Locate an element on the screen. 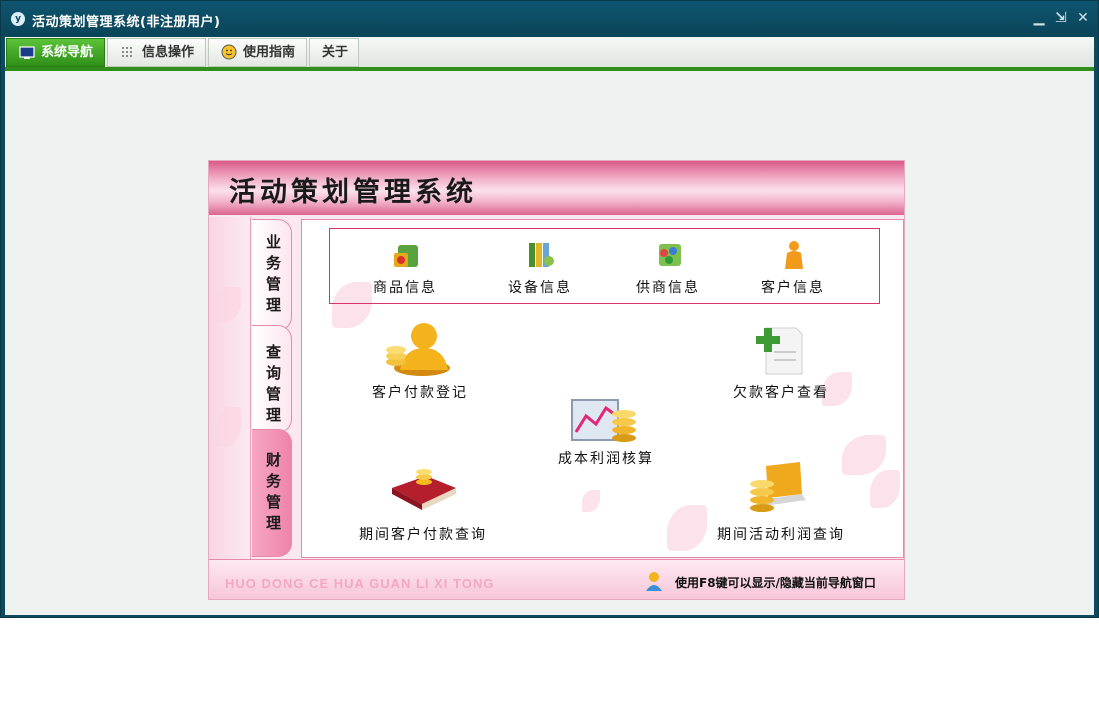  equipment-icon is located at coordinates (541, 255).